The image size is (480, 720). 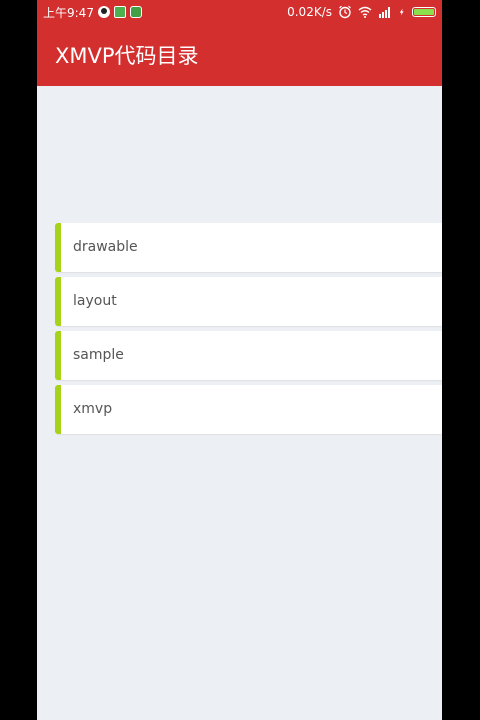 What do you see at coordinates (95, 301) in the screenshot?
I see `list-item-label: layout` at bounding box center [95, 301].